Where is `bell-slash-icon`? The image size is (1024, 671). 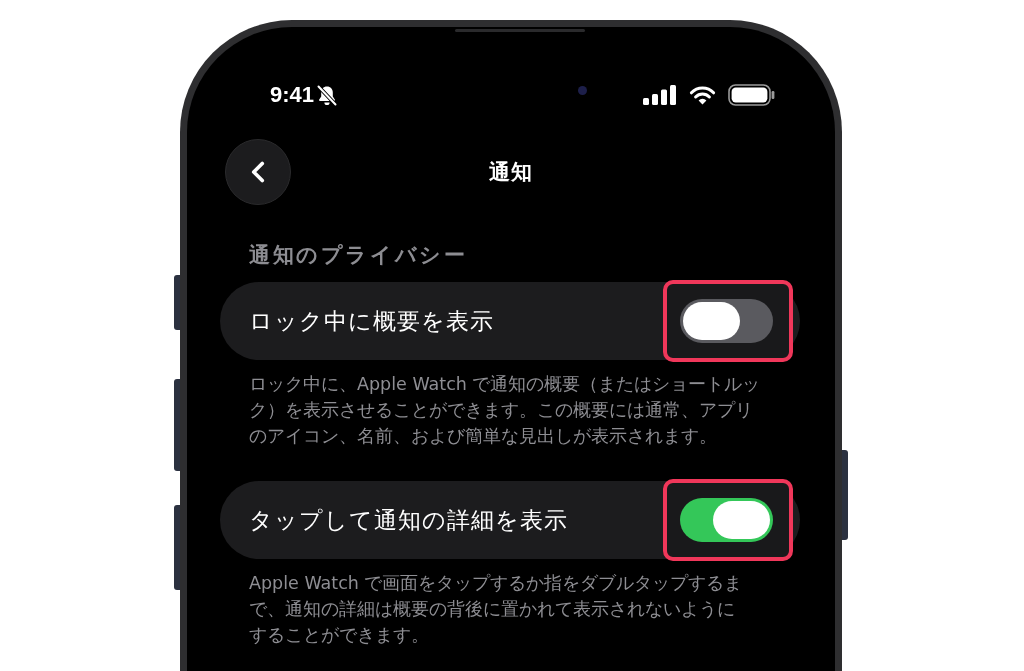 bell-slash-icon is located at coordinates (327, 95).